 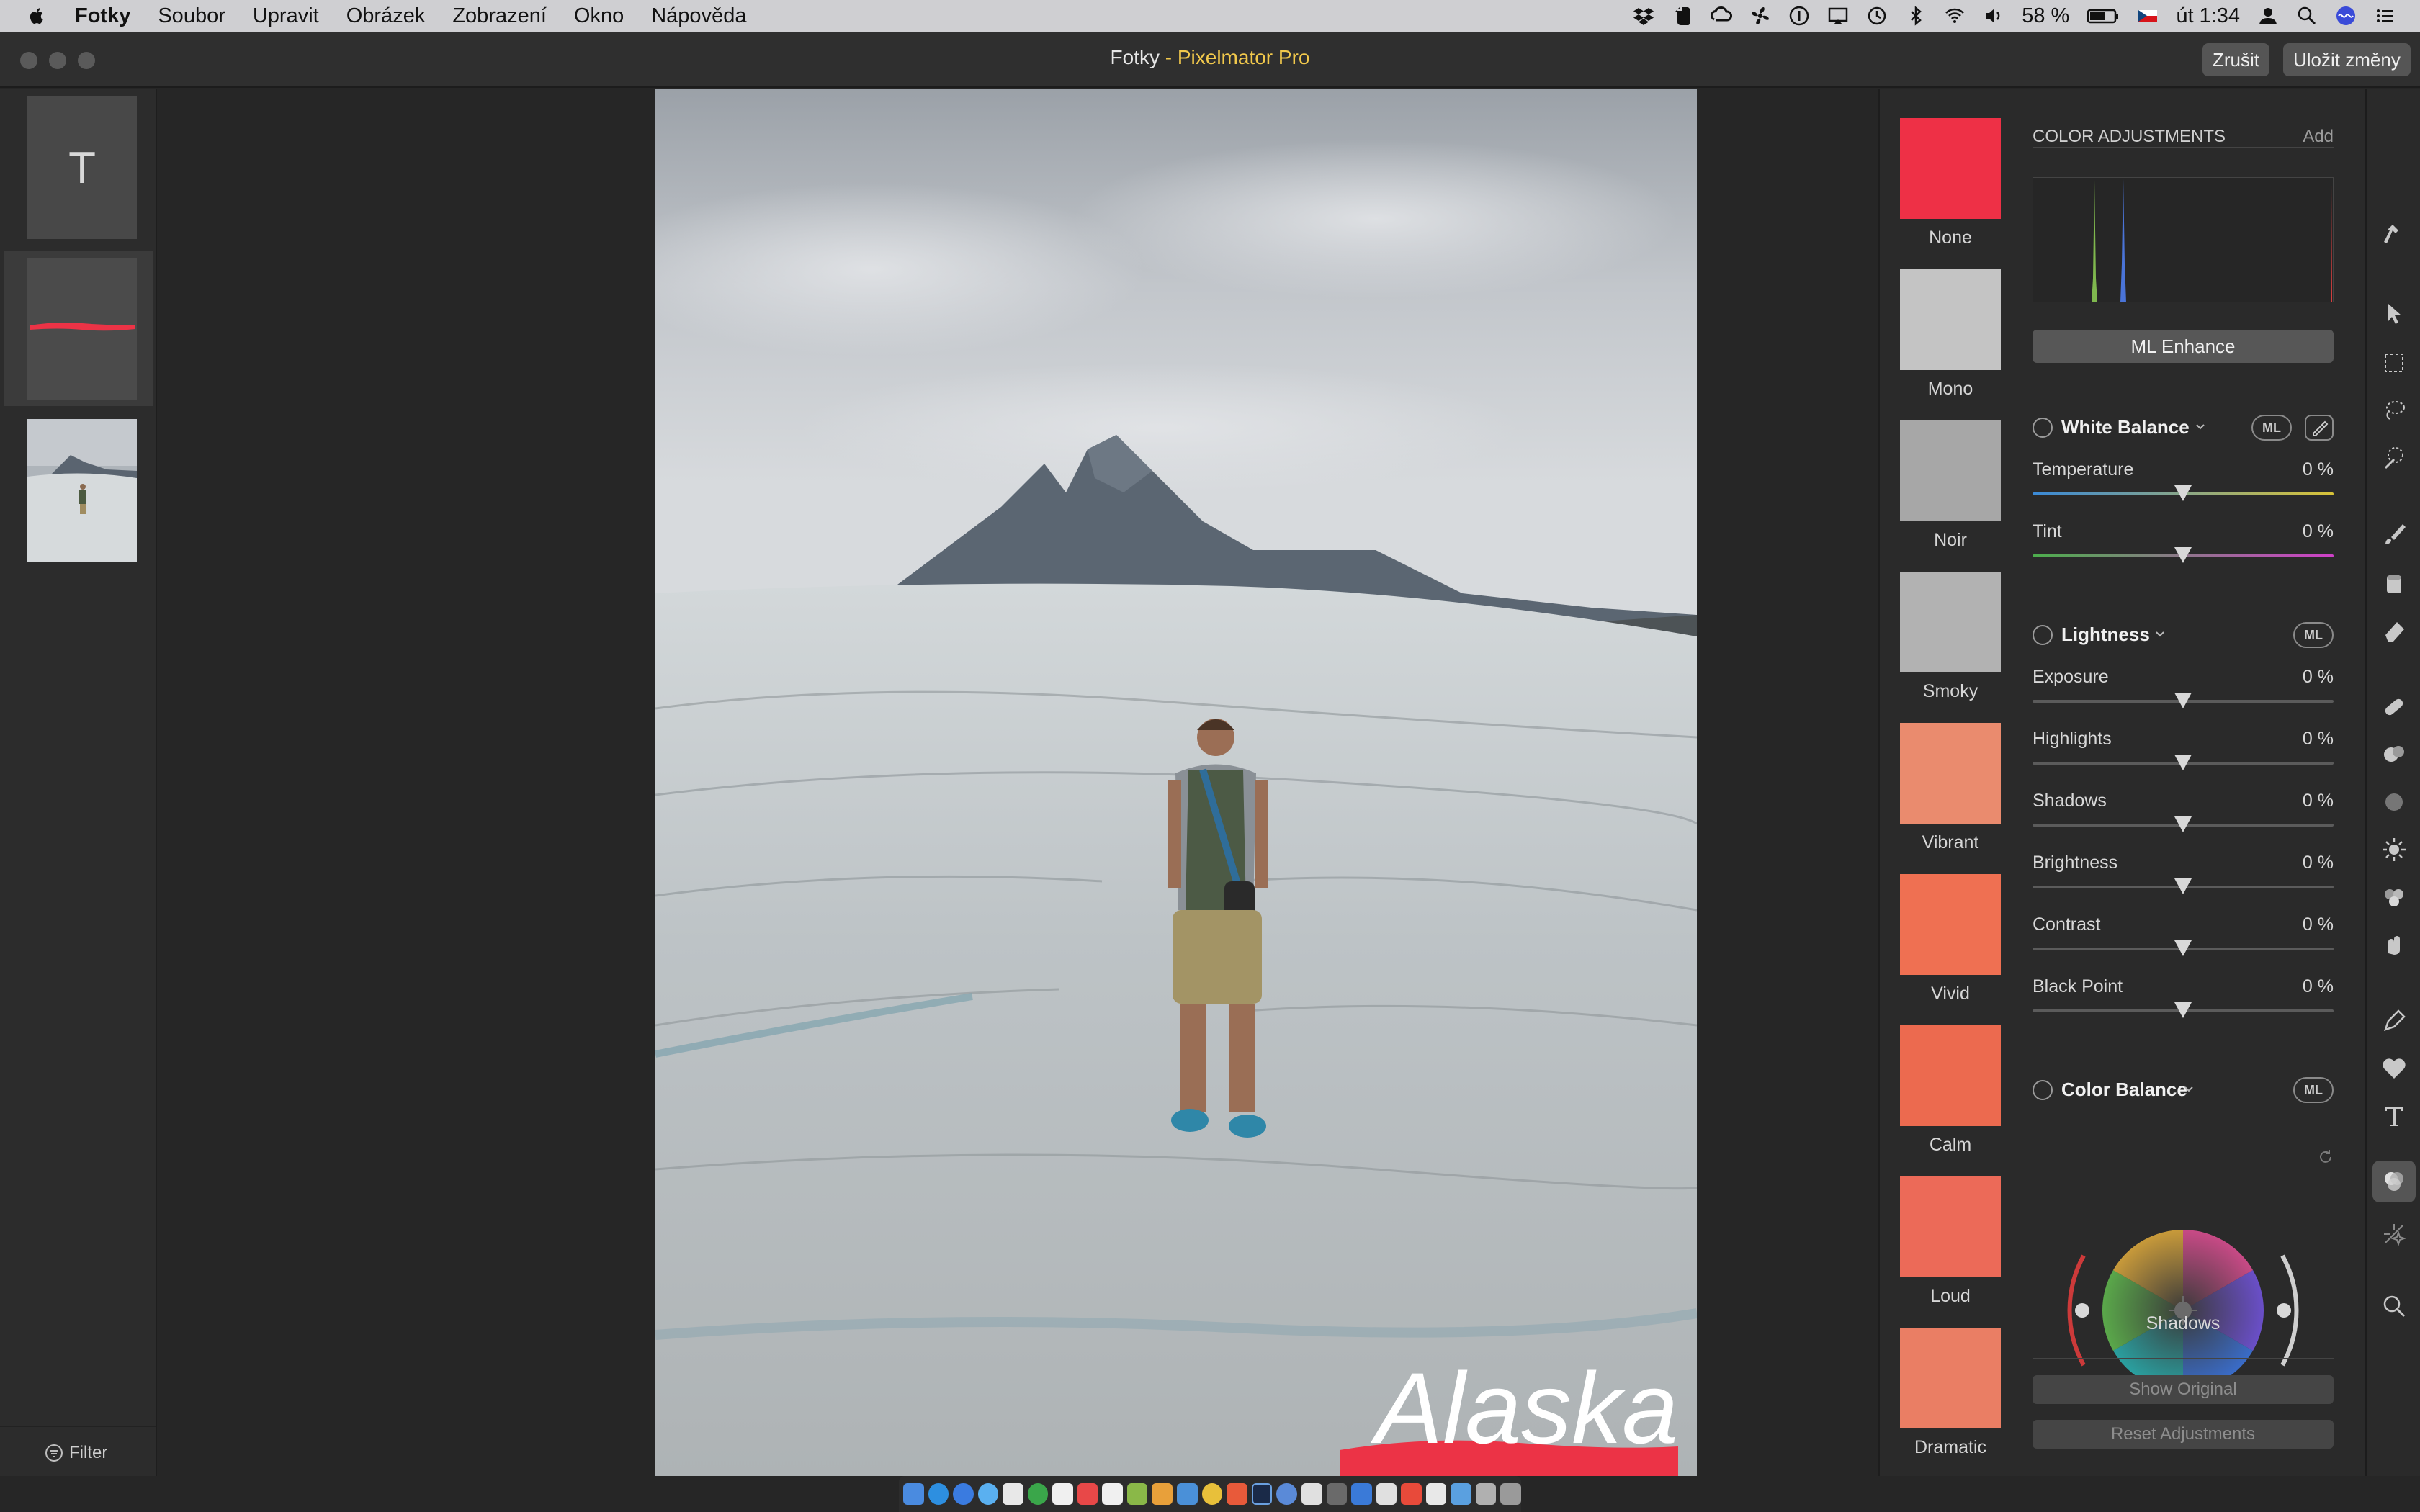 I want to click on brush-icon, so click(x=2394, y=534).